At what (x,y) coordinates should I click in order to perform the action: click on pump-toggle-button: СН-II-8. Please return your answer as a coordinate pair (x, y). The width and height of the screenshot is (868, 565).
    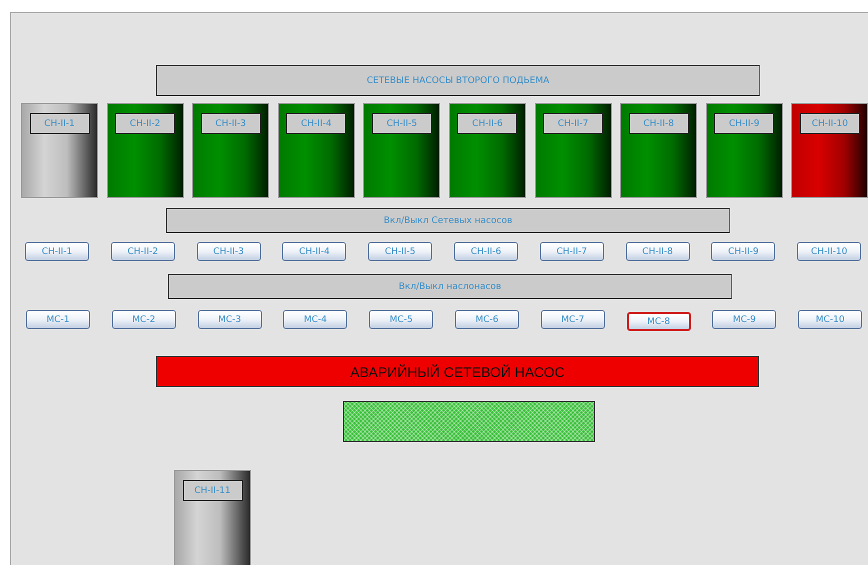
    Looking at the image, I should click on (658, 251).